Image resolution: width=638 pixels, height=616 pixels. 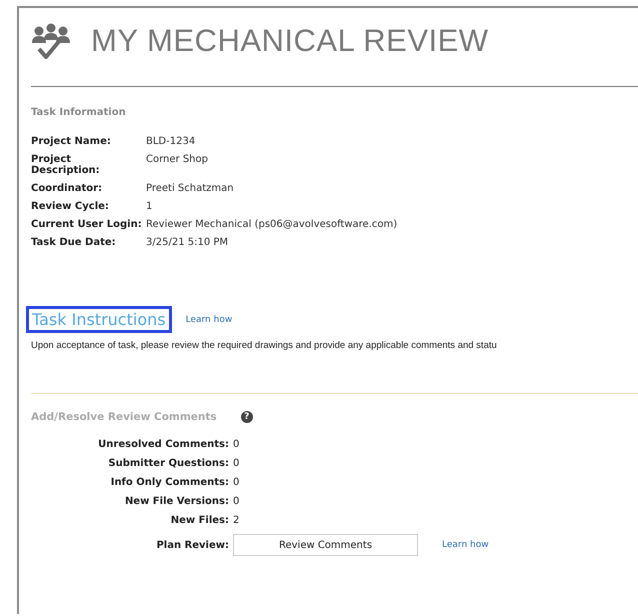 What do you see at coordinates (163, 444) in the screenshot?
I see `stat-label: Unresolved Comments:` at bounding box center [163, 444].